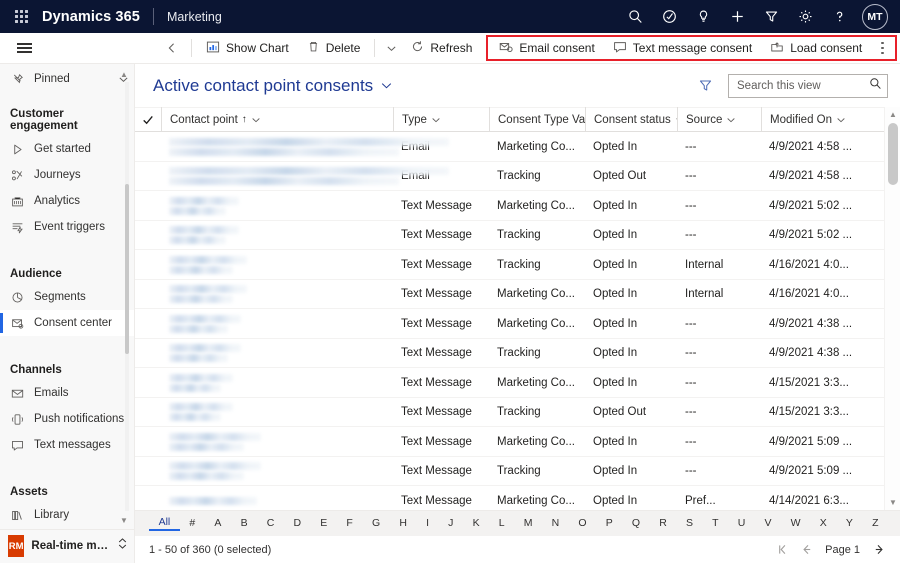 The height and width of the screenshot is (563, 900). I want to click on grid-scrollbar-thumb, so click(893, 154).